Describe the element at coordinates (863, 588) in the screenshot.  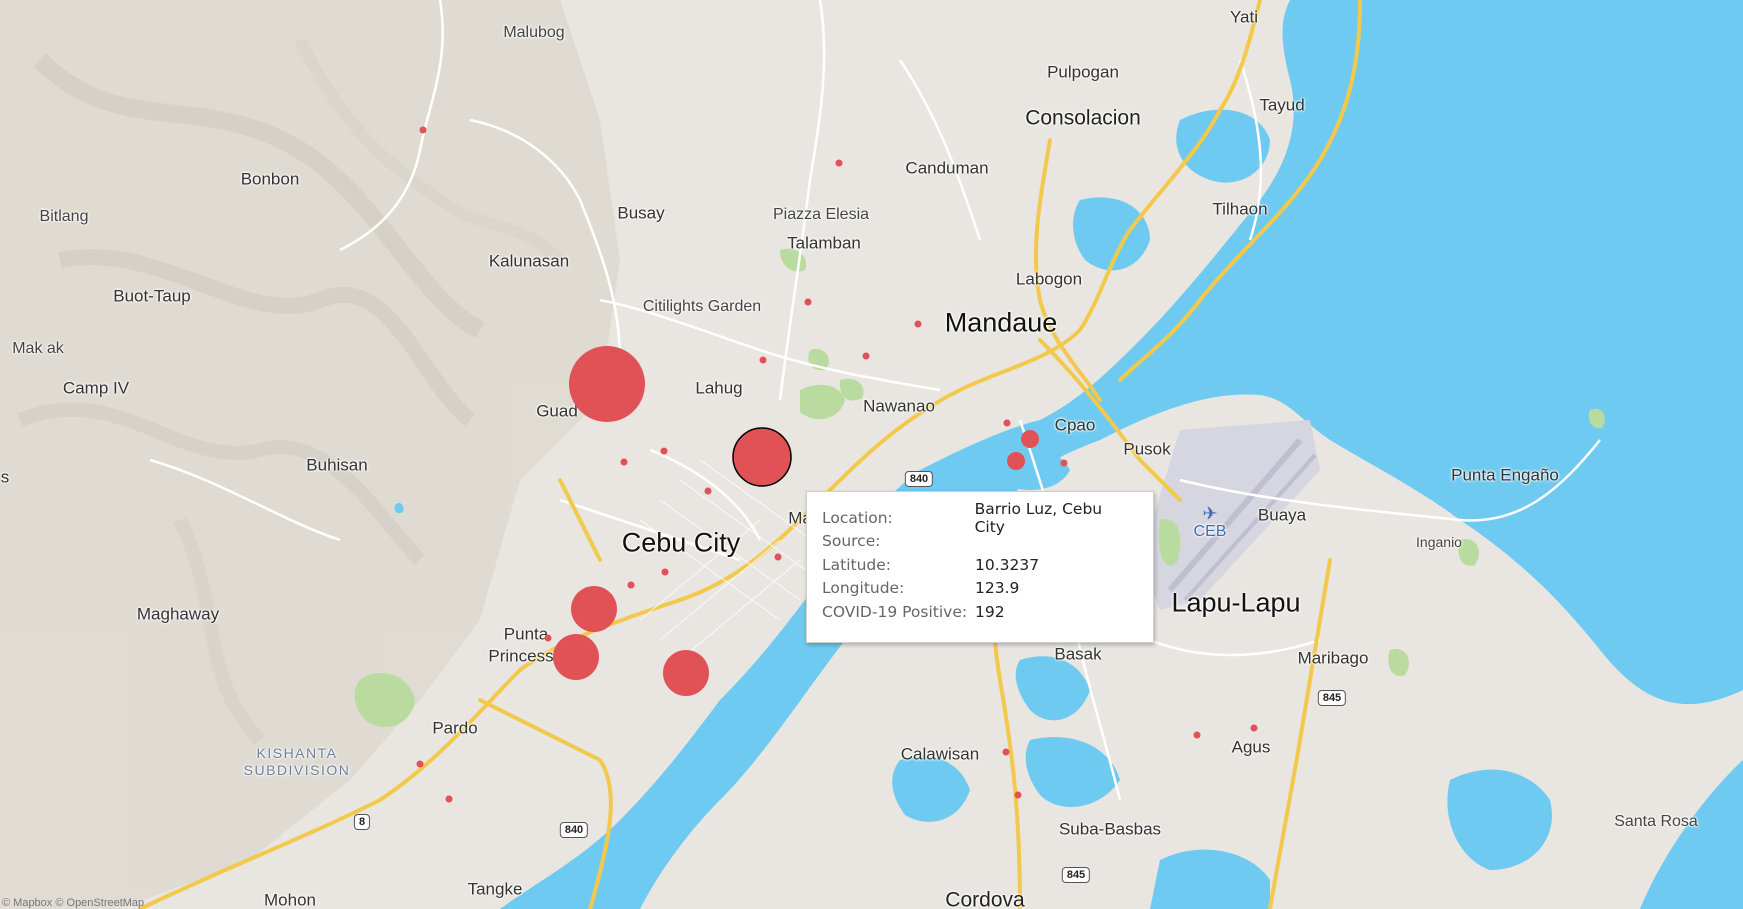
I see `tooltip-key: Longitude:` at that location.